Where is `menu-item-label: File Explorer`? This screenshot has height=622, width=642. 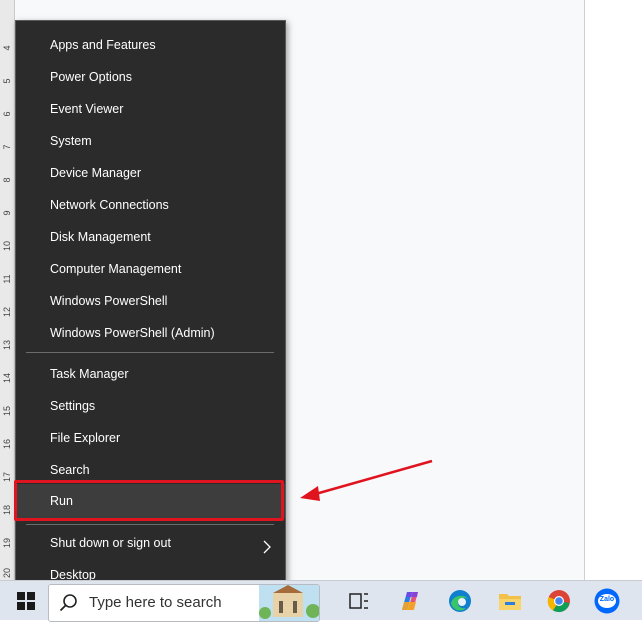 menu-item-label: File Explorer is located at coordinates (85, 438).